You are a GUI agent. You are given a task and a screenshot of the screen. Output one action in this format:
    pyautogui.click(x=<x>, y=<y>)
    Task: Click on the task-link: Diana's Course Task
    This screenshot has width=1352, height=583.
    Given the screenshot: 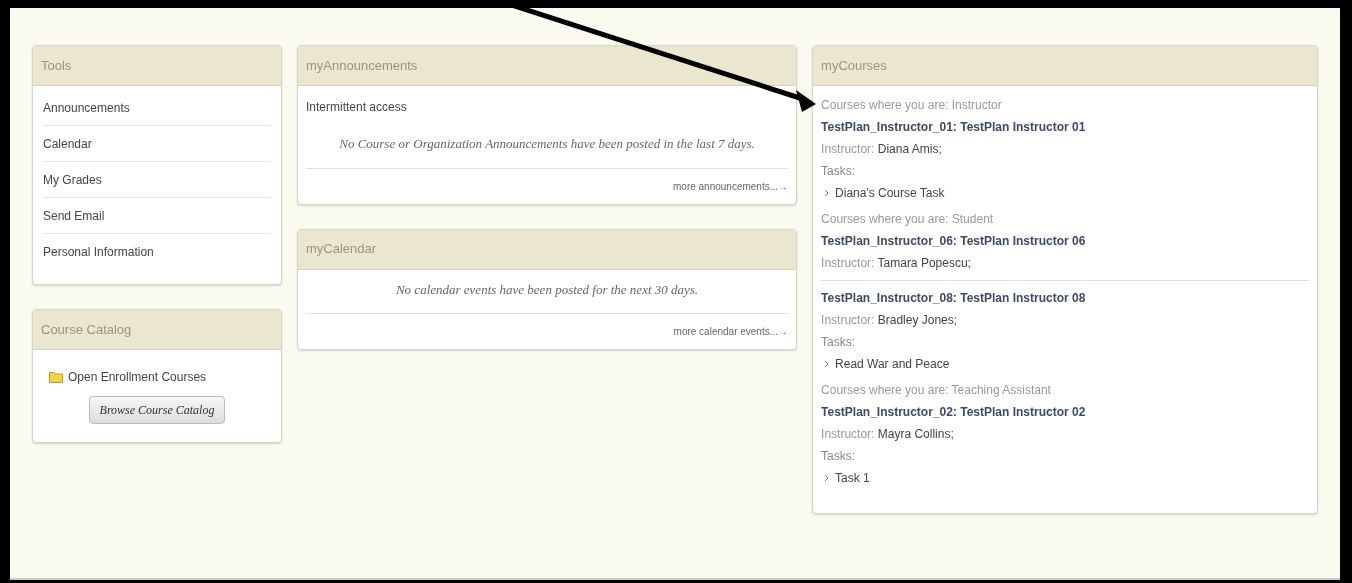 What is the action you would take?
    pyautogui.click(x=890, y=193)
    